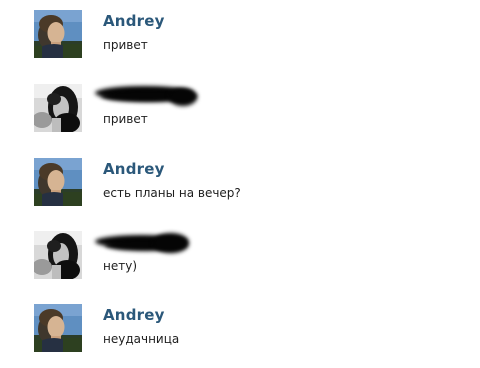 Image resolution: width=480 pixels, height=368 pixels. What do you see at coordinates (172, 193) in the screenshot?
I see `message-text: есть планы на вечер?` at bounding box center [172, 193].